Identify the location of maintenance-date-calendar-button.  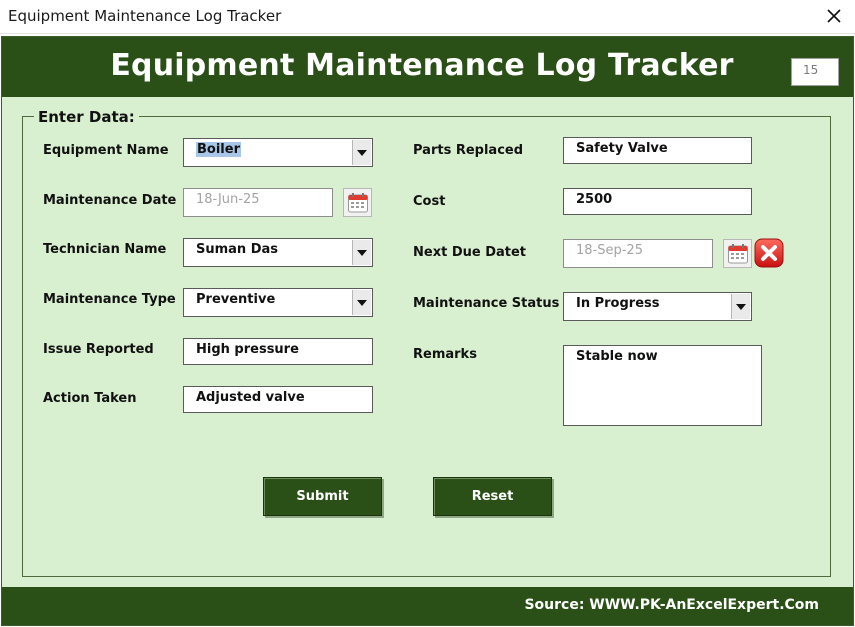
(357, 202).